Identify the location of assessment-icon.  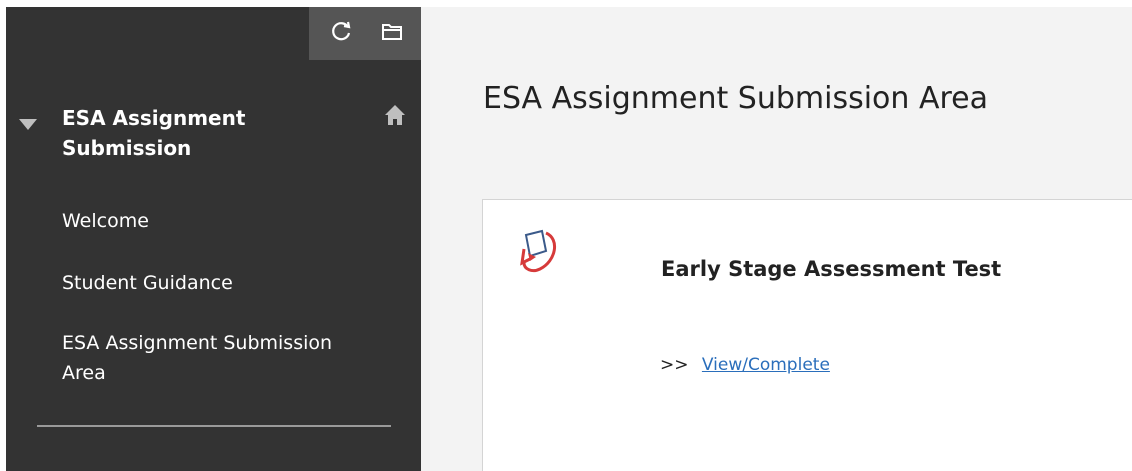
(540, 252).